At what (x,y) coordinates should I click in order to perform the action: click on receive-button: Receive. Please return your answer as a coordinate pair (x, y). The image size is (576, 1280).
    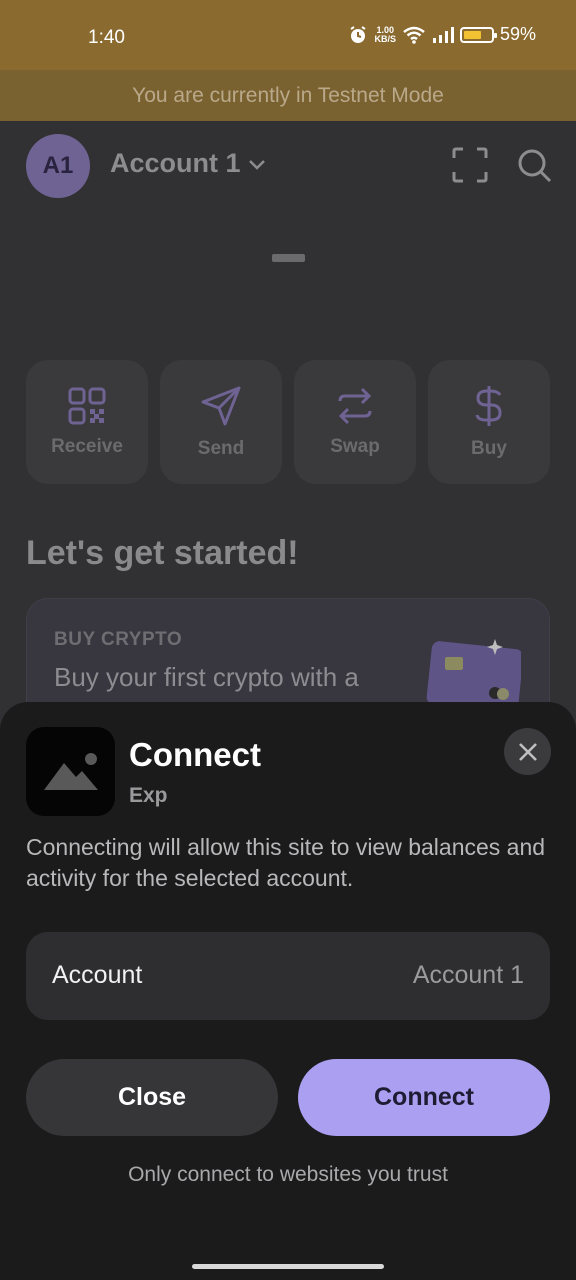
    Looking at the image, I should click on (87, 422).